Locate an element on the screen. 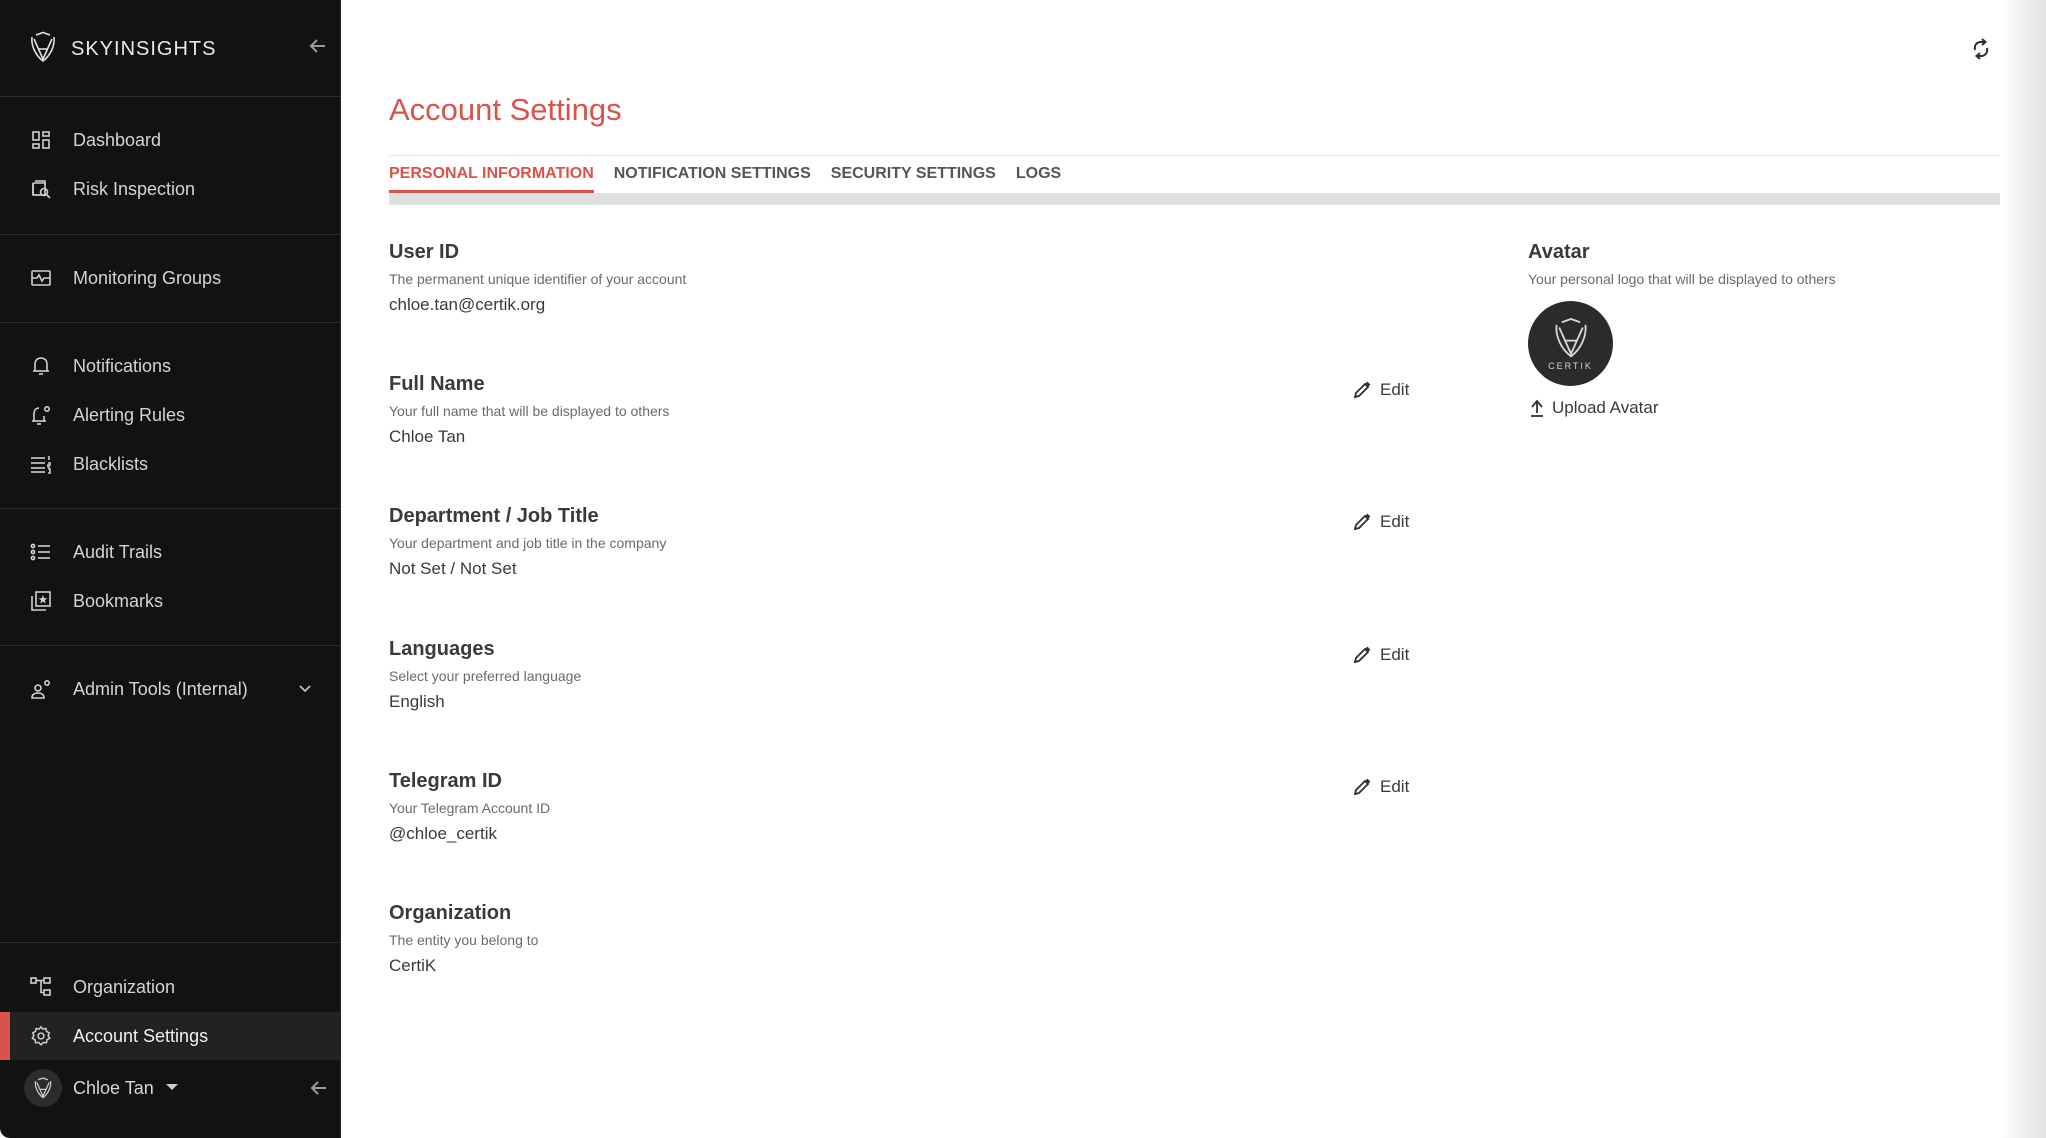 Image resolution: width=2046 pixels, height=1138 pixels. field-title: User ID is located at coordinates (424, 252).